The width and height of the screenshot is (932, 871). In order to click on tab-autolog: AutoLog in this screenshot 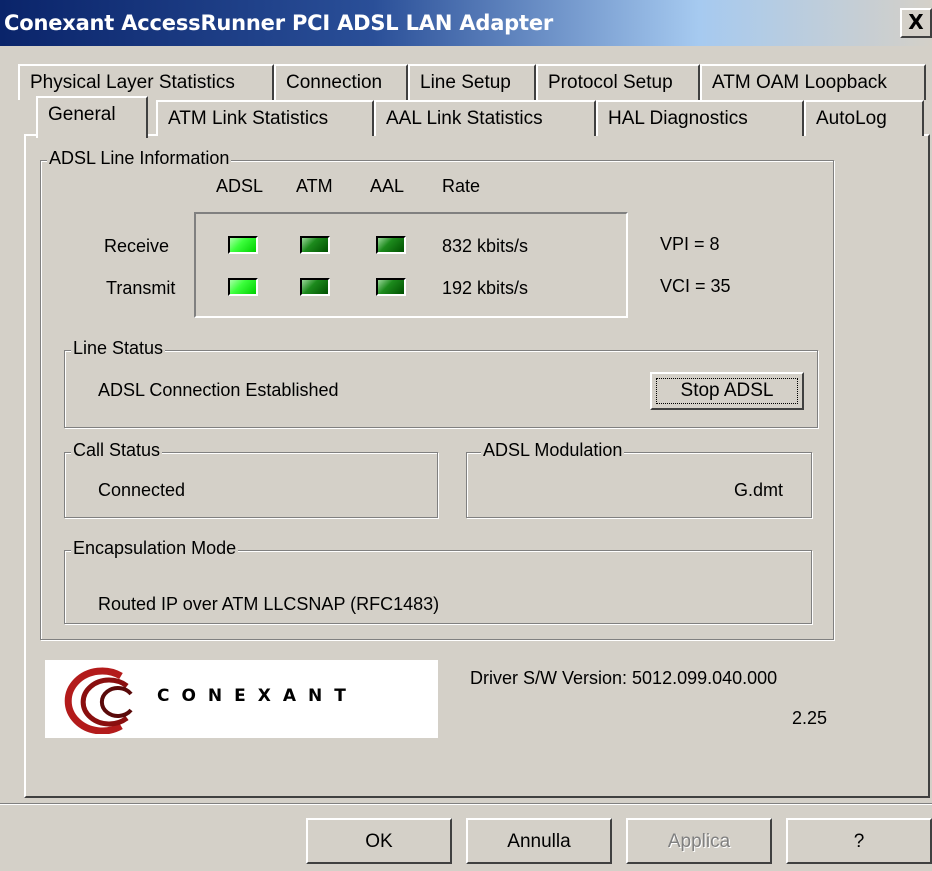, I will do `click(864, 118)`.